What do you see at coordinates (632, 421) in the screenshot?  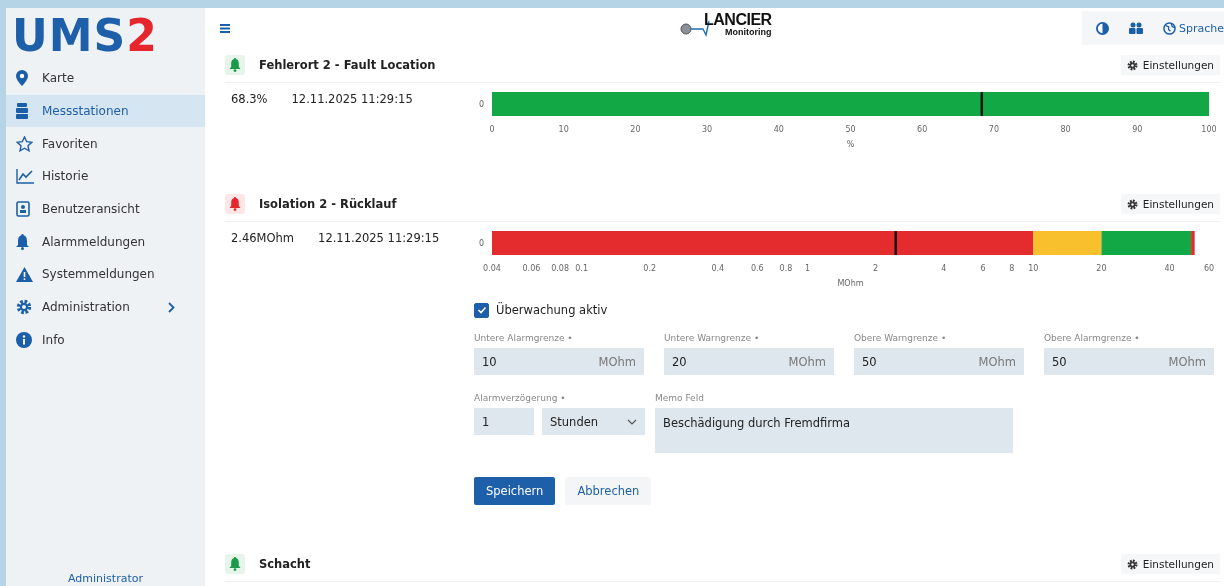 I see `chevron-down-icon` at bounding box center [632, 421].